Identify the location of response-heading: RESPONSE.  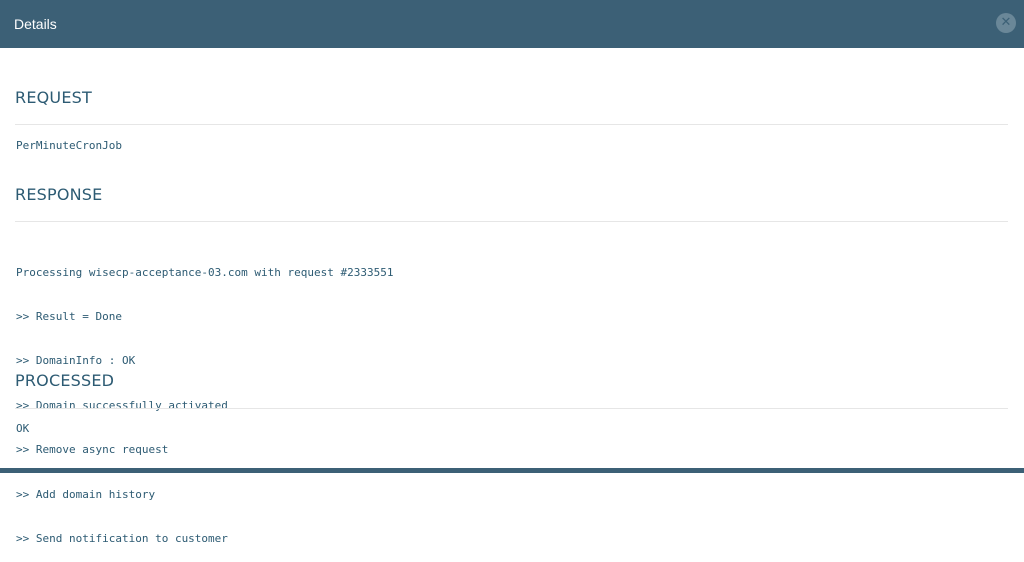
(59, 194).